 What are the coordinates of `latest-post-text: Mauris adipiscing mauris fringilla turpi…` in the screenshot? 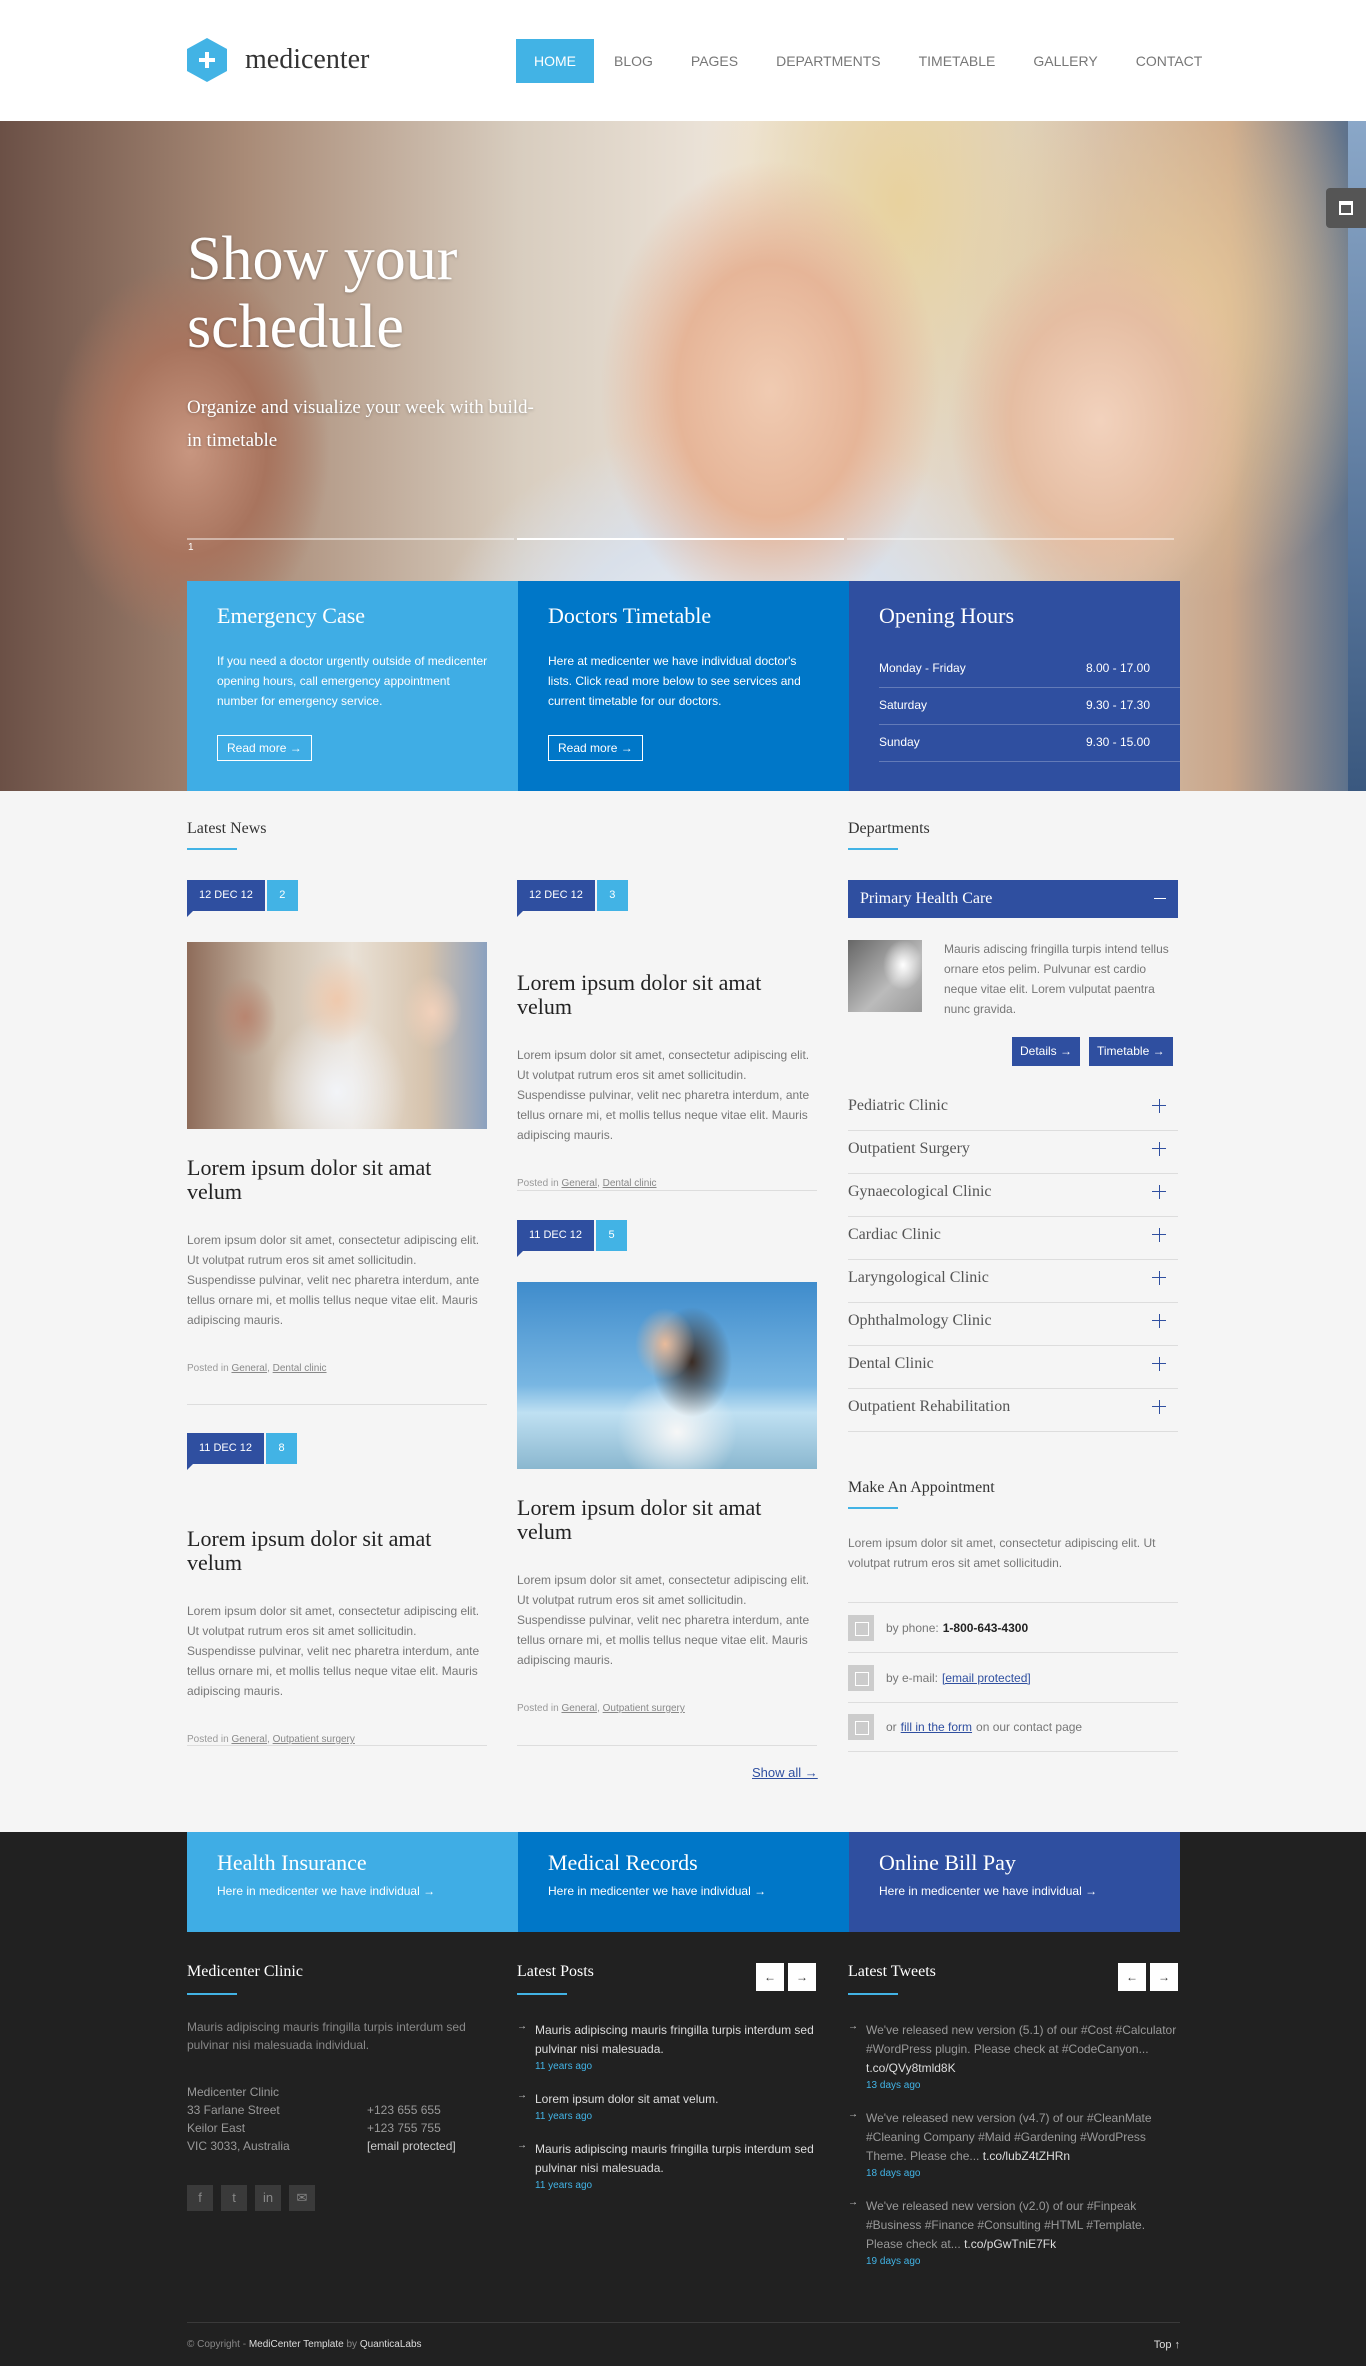 It's located at (674, 2039).